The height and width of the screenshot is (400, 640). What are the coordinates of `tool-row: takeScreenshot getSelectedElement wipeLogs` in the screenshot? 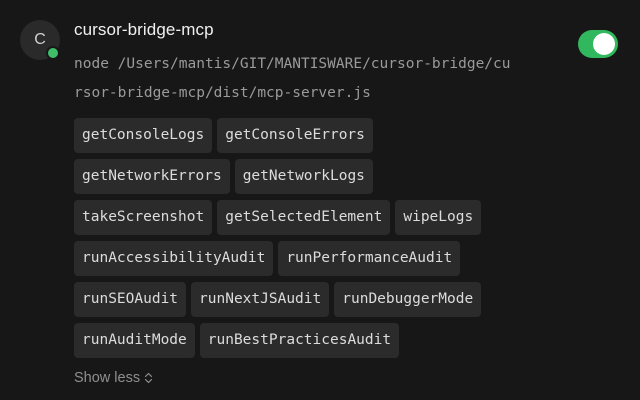 It's located at (314, 217).